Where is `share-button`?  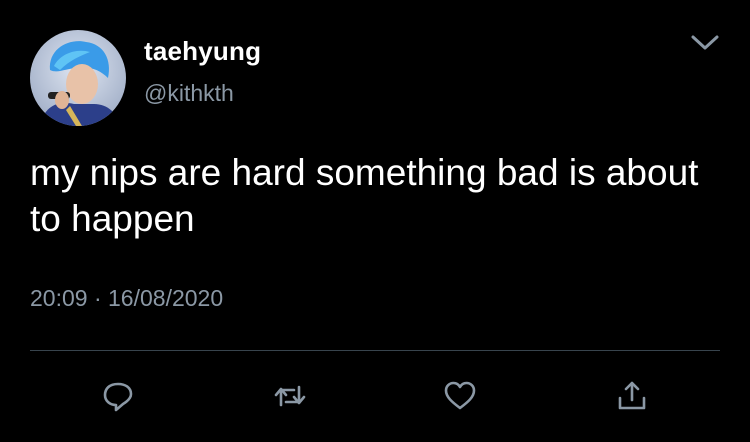
share-button is located at coordinates (632, 396).